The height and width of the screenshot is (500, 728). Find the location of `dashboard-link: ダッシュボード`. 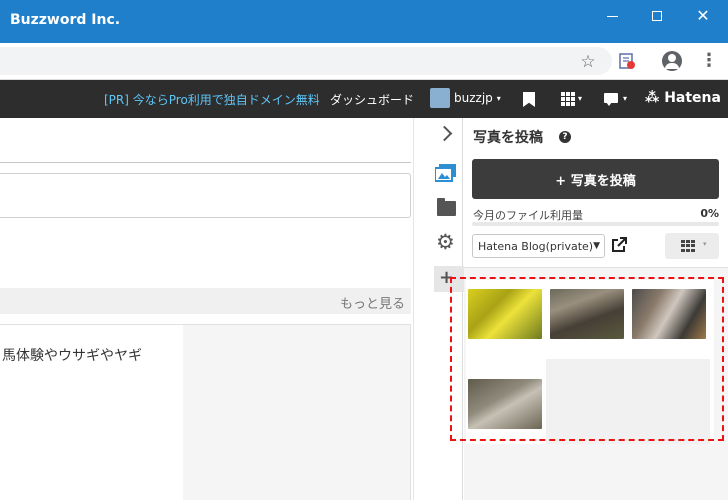

dashboard-link: ダッシュボード is located at coordinates (372, 99).